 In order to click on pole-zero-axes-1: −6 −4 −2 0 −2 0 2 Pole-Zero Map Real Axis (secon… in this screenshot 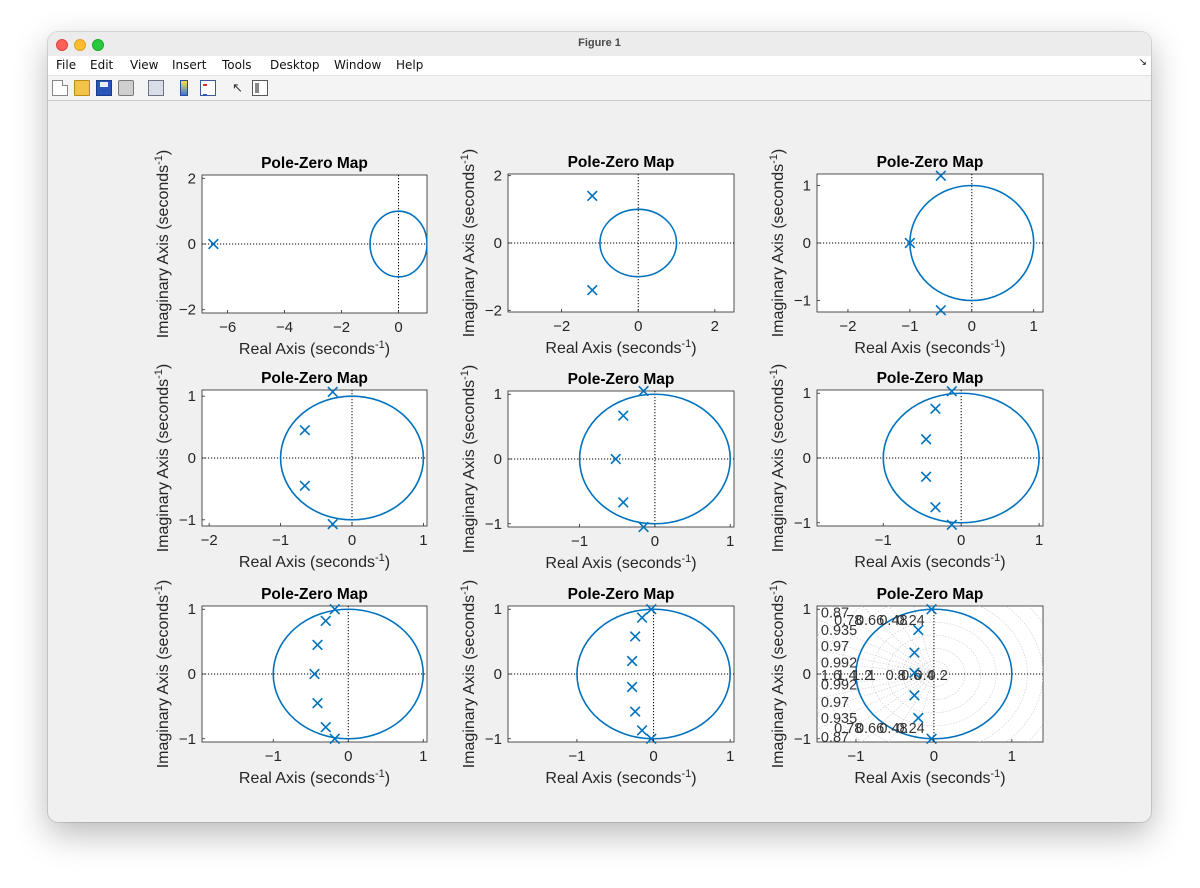, I will do `click(290, 254)`.